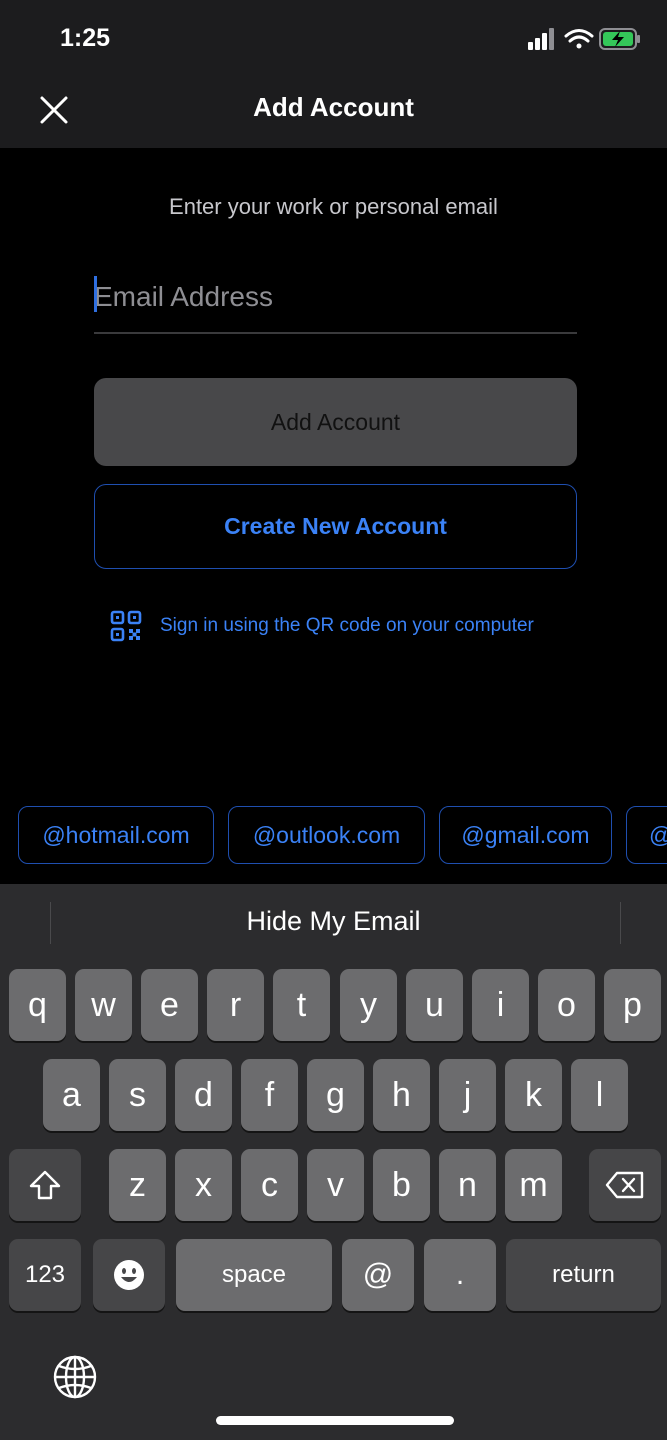 This screenshot has width=667, height=1440. Describe the element at coordinates (599, 1095) in the screenshot. I see `key-l: l` at that location.